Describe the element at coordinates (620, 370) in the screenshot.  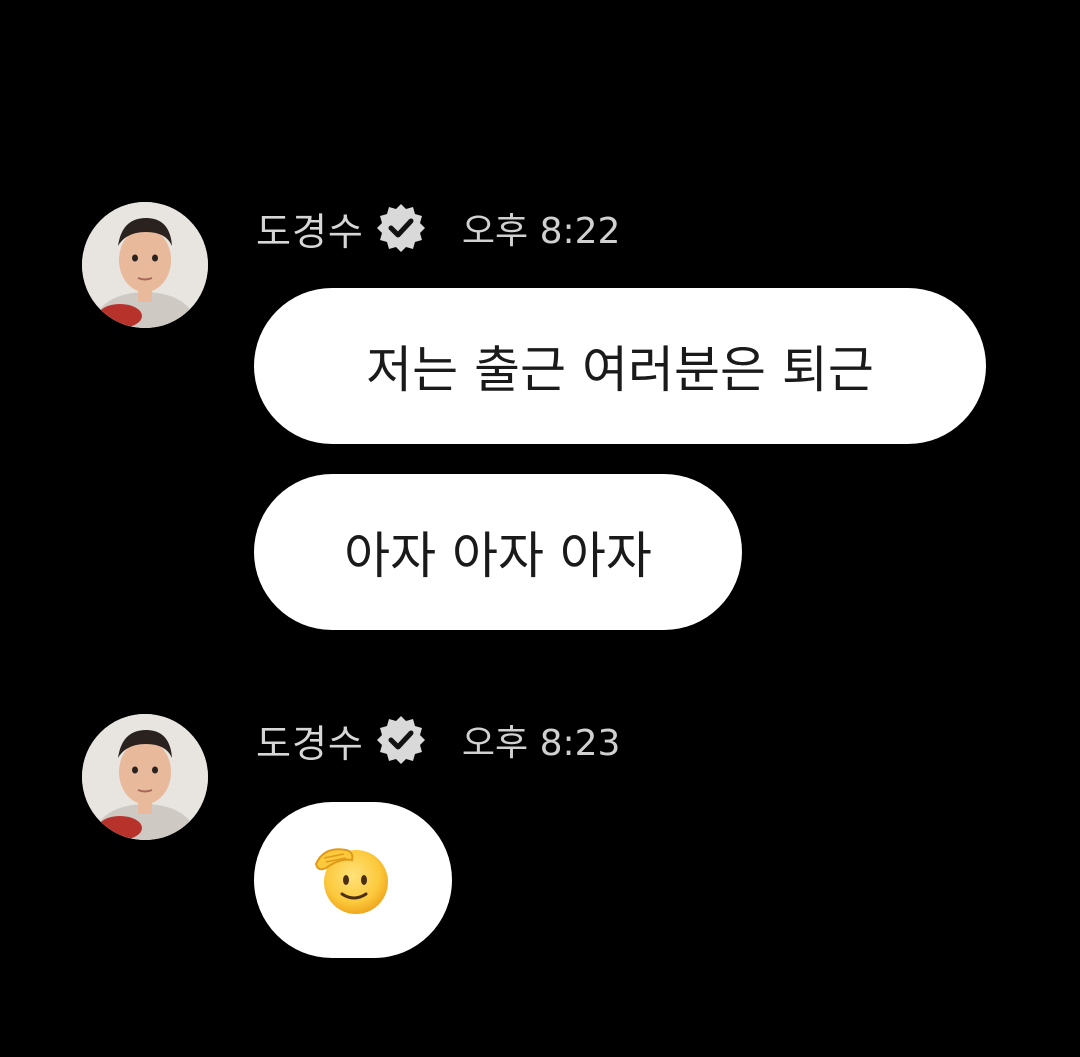
I see `message-text: 저는 출근 여러분은 퇴근` at that location.